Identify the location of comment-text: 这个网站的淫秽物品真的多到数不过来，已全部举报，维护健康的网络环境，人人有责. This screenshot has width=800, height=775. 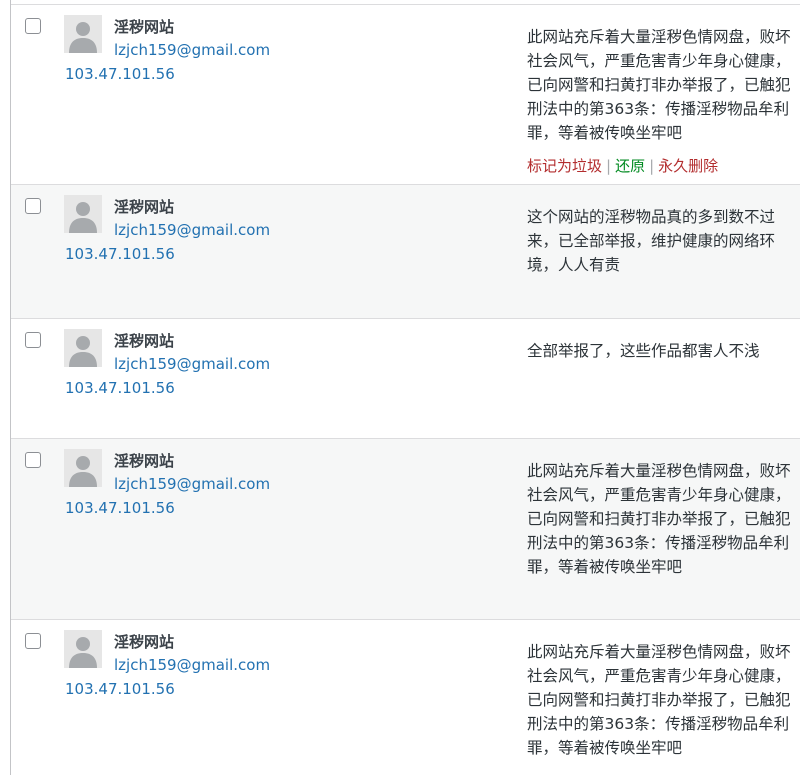
(651, 241).